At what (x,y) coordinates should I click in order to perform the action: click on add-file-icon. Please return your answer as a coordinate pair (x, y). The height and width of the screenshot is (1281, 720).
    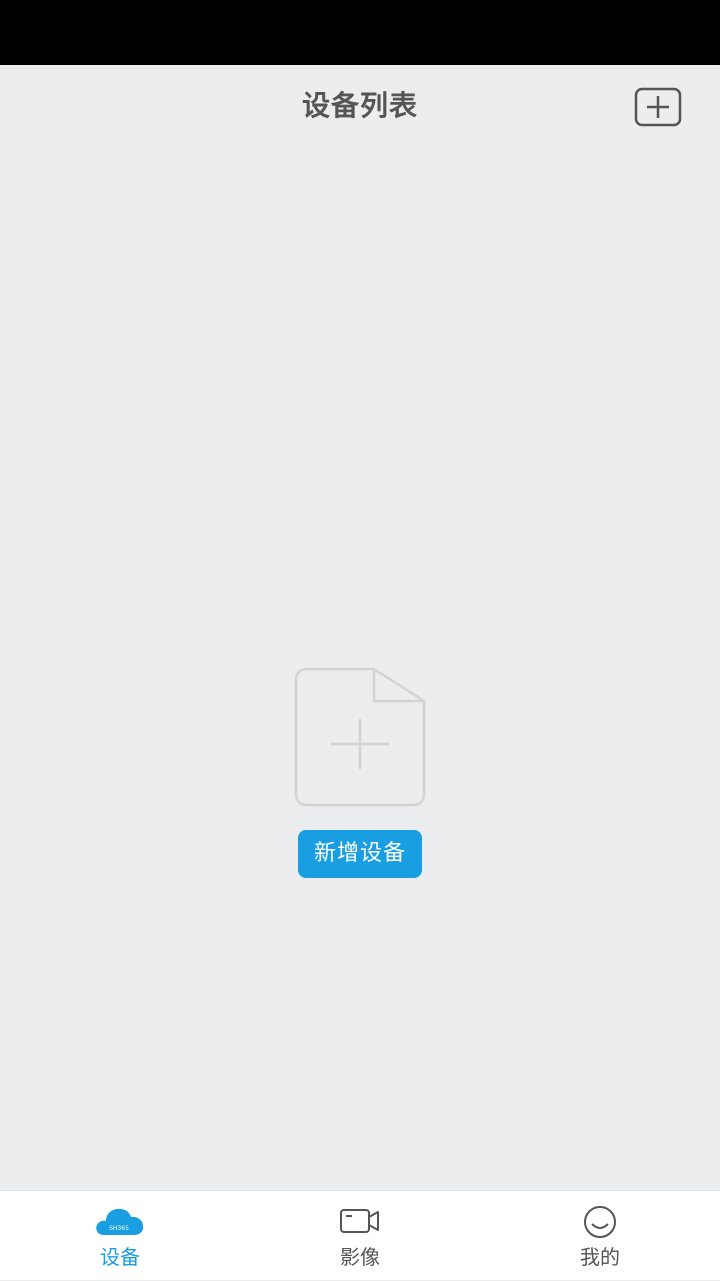
    Looking at the image, I should click on (360, 737).